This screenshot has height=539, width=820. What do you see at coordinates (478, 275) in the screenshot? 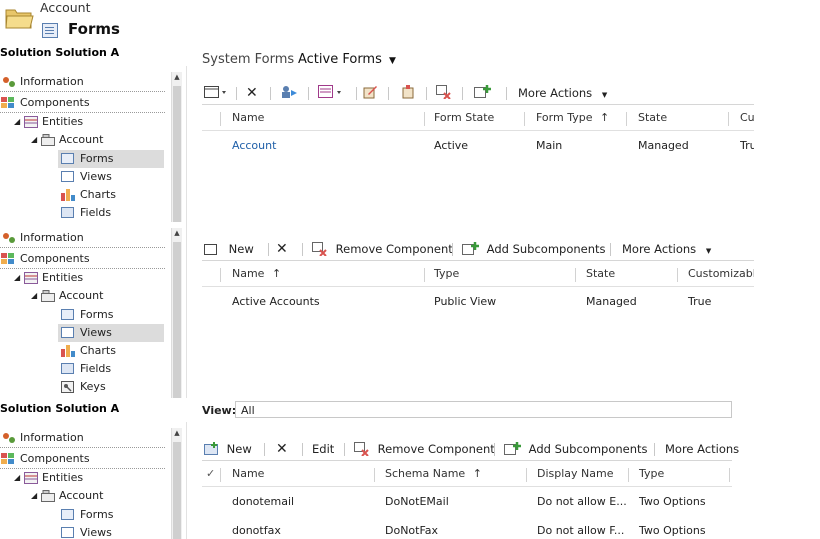
I see `views-grid-header: Name ↑ Type State Customizabl` at bounding box center [478, 275].